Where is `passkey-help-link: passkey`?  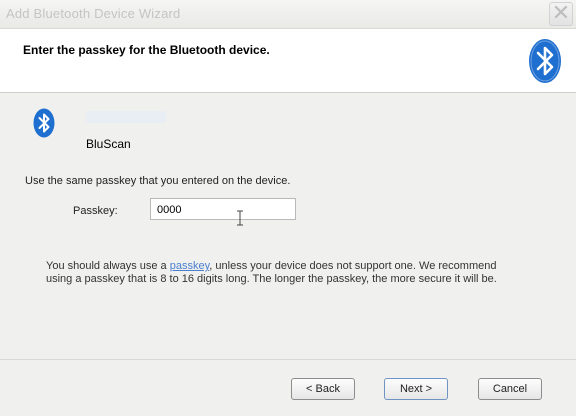 passkey-help-link: passkey is located at coordinates (190, 266).